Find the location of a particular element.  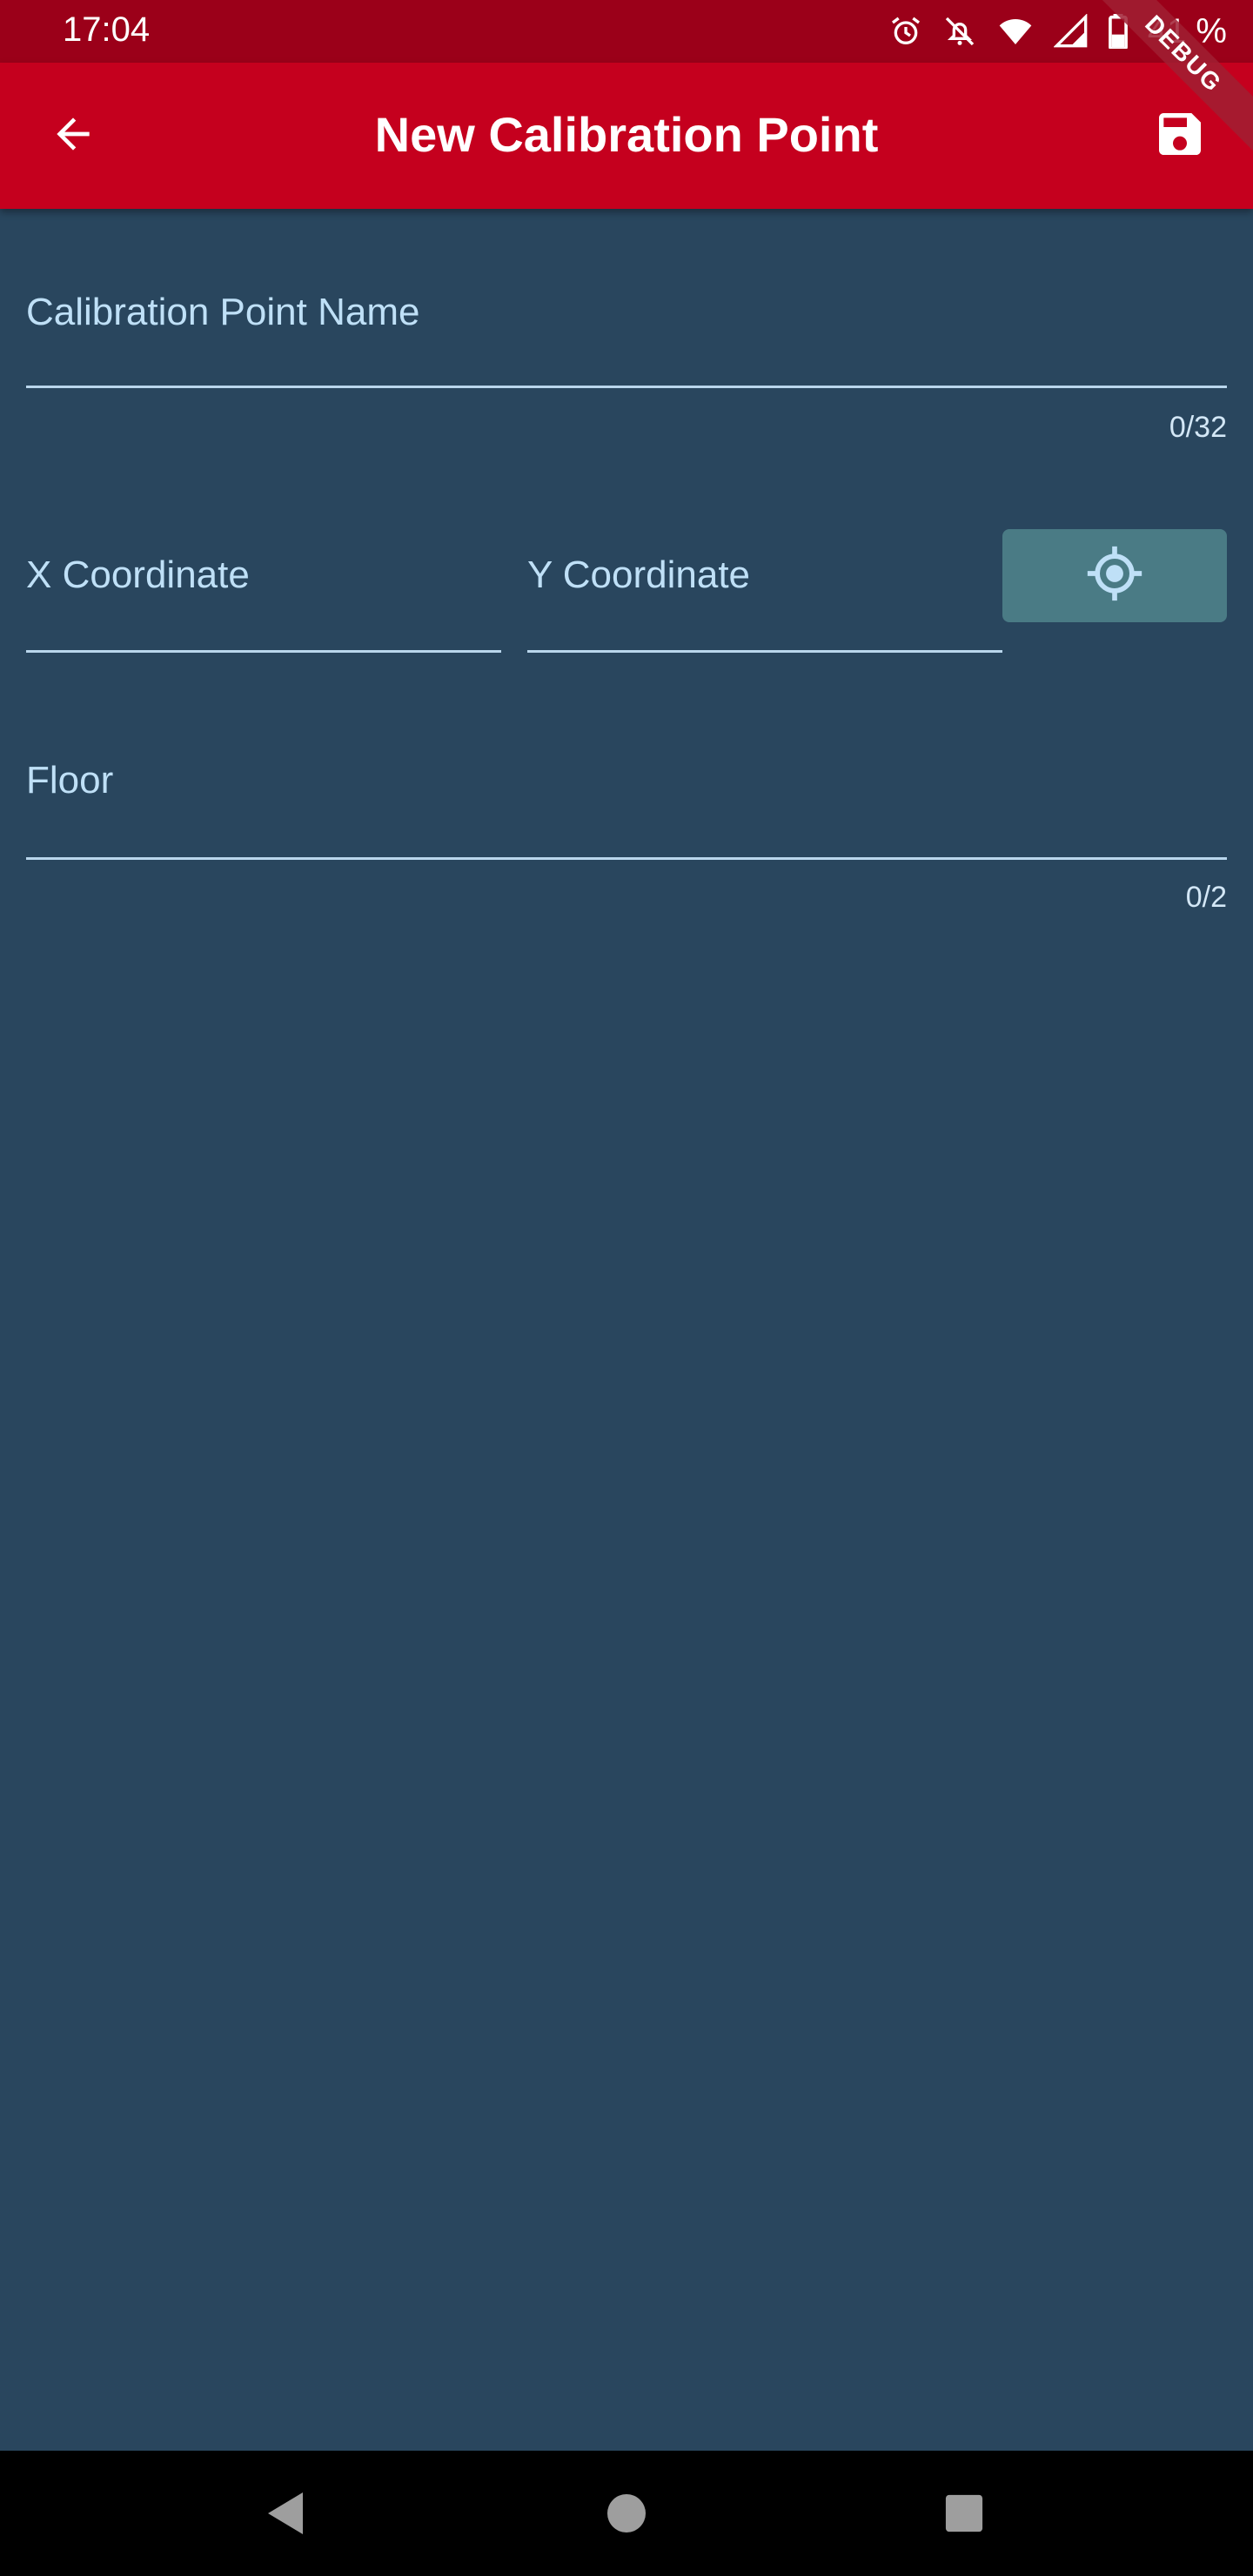

x-coordinate-input is located at coordinates (265, 591).